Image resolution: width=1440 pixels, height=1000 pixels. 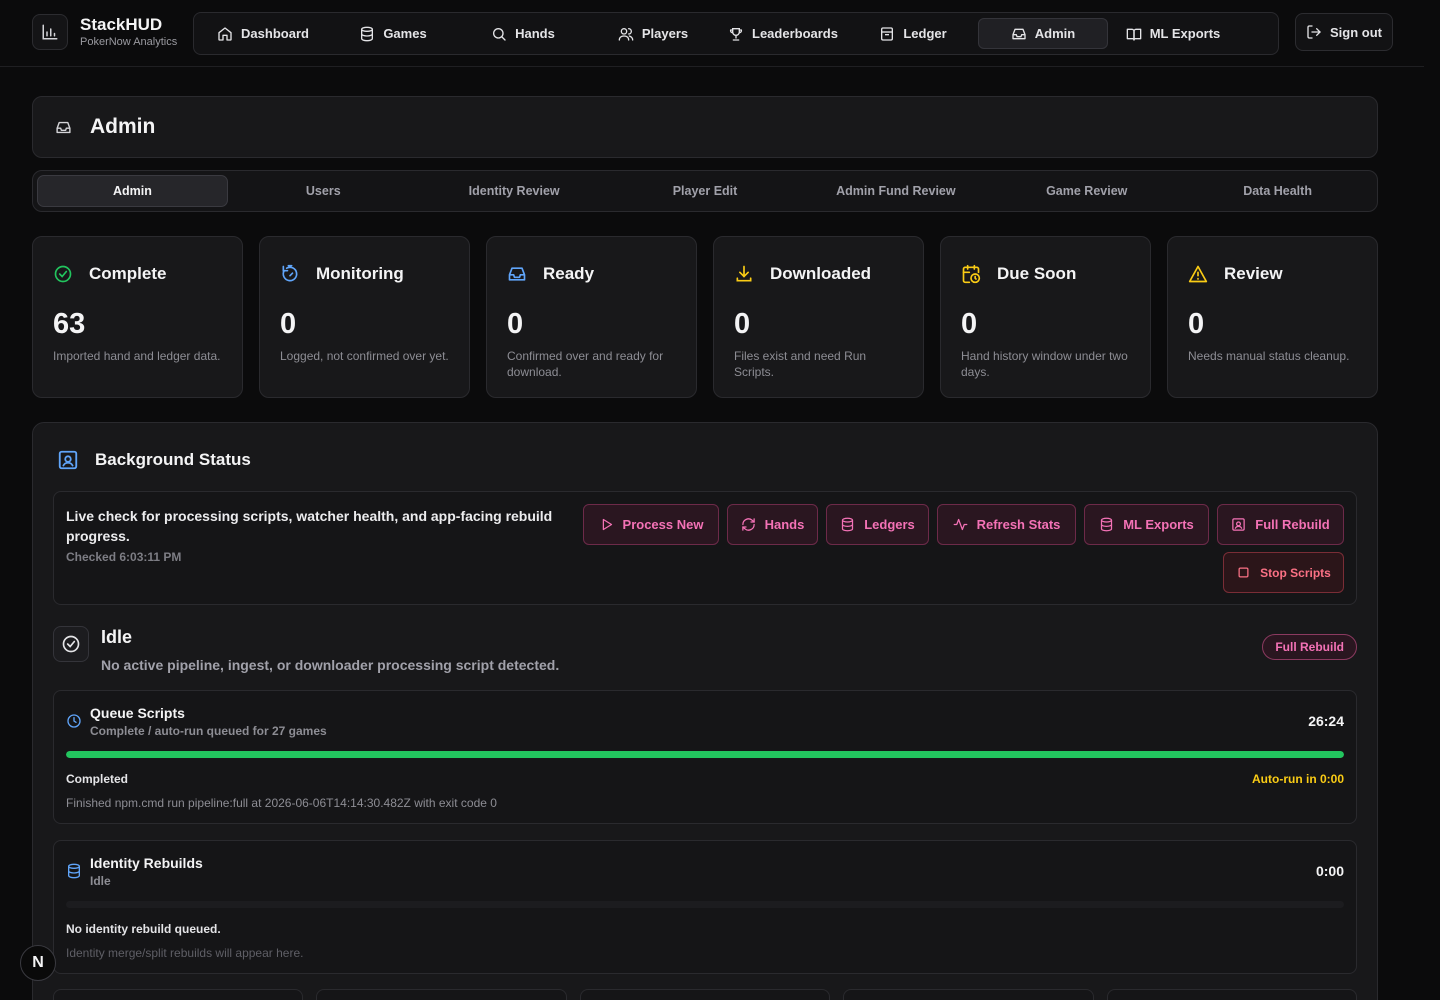 I want to click on ledgers-button: Ledgers, so click(x=877, y=524).